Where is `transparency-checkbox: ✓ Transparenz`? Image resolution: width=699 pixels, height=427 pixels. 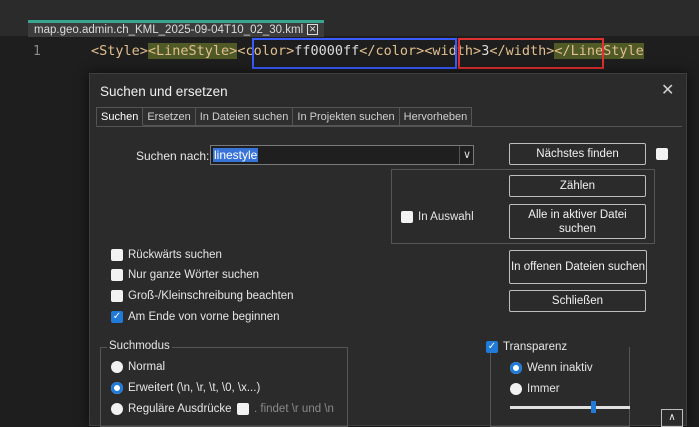
transparency-checkbox: ✓ Transparenz is located at coordinates (529, 347).